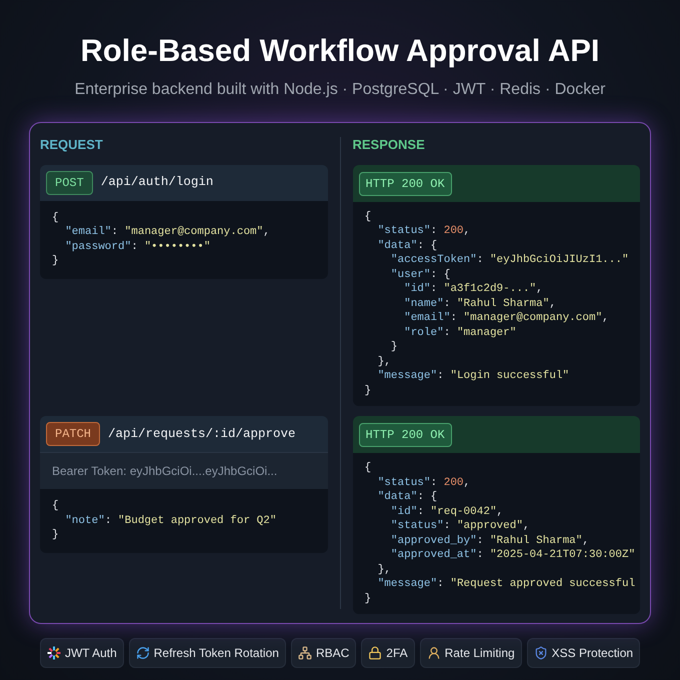  What do you see at coordinates (593, 653) in the screenshot?
I see `feature-label: XSS Protection` at bounding box center [593, 653].